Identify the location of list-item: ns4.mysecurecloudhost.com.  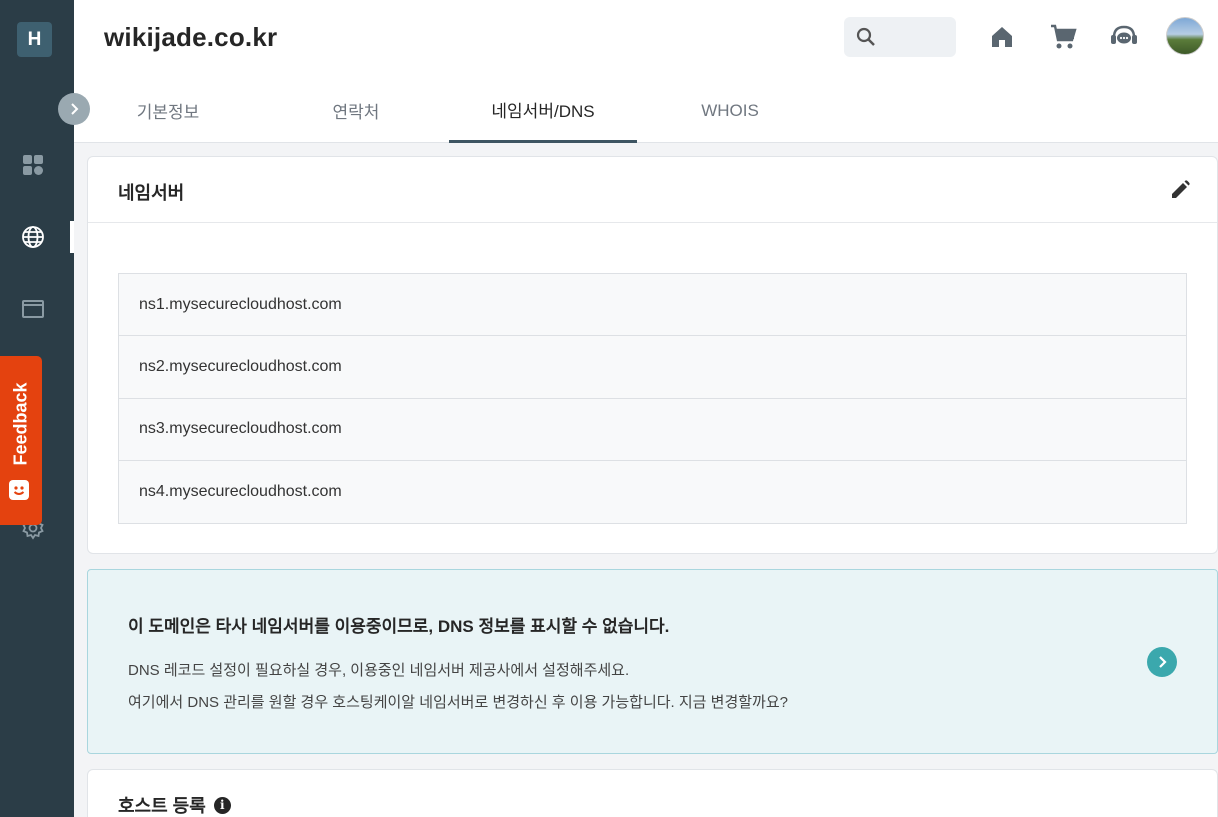
(240, 491).